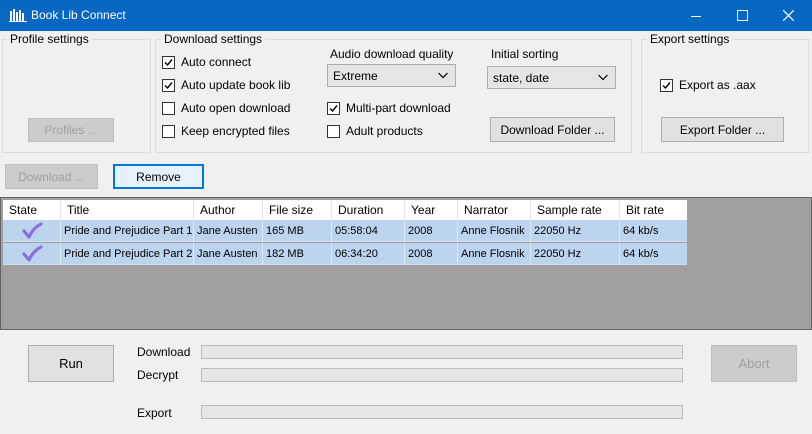 This screenshot has width=812, height=434. I want to click on multi-part-download-checkbox: Multi-part download, so click(389, 108).